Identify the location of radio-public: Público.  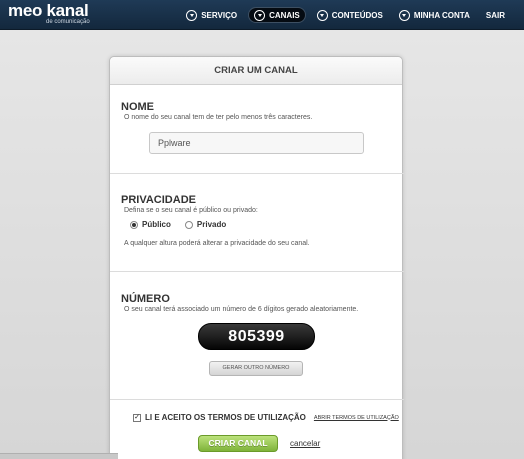
(150, 224).